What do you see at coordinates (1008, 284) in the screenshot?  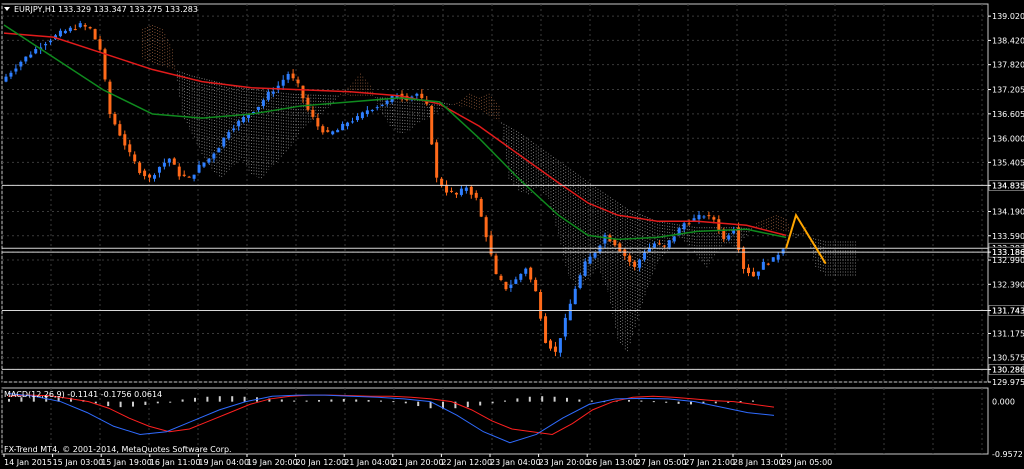 I see `price-tick-label: 132.390` at bounding box center [1008, 284].